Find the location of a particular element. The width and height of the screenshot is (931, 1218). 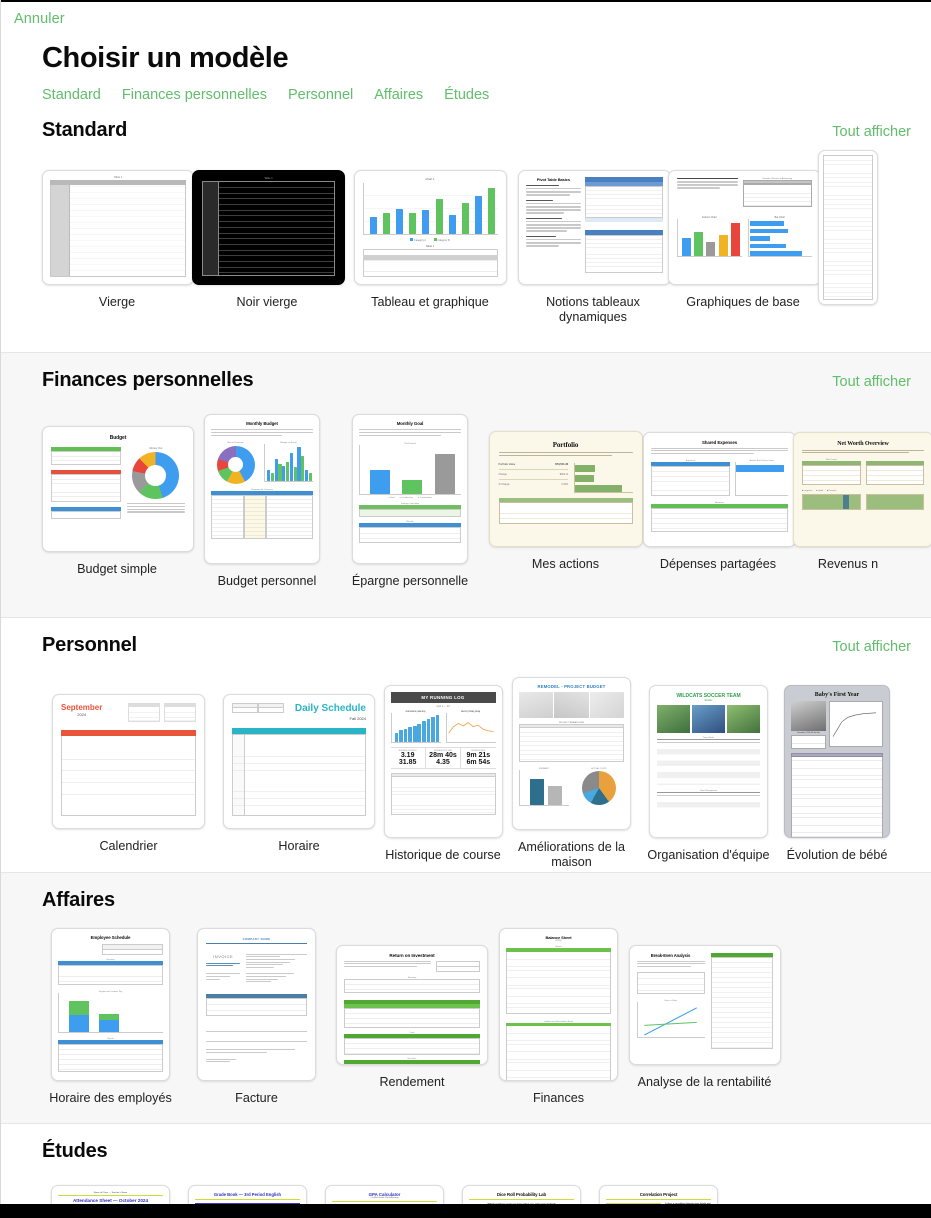

thumb-doc-title: Pivot Table Basics is located at coordinates (553, 179).